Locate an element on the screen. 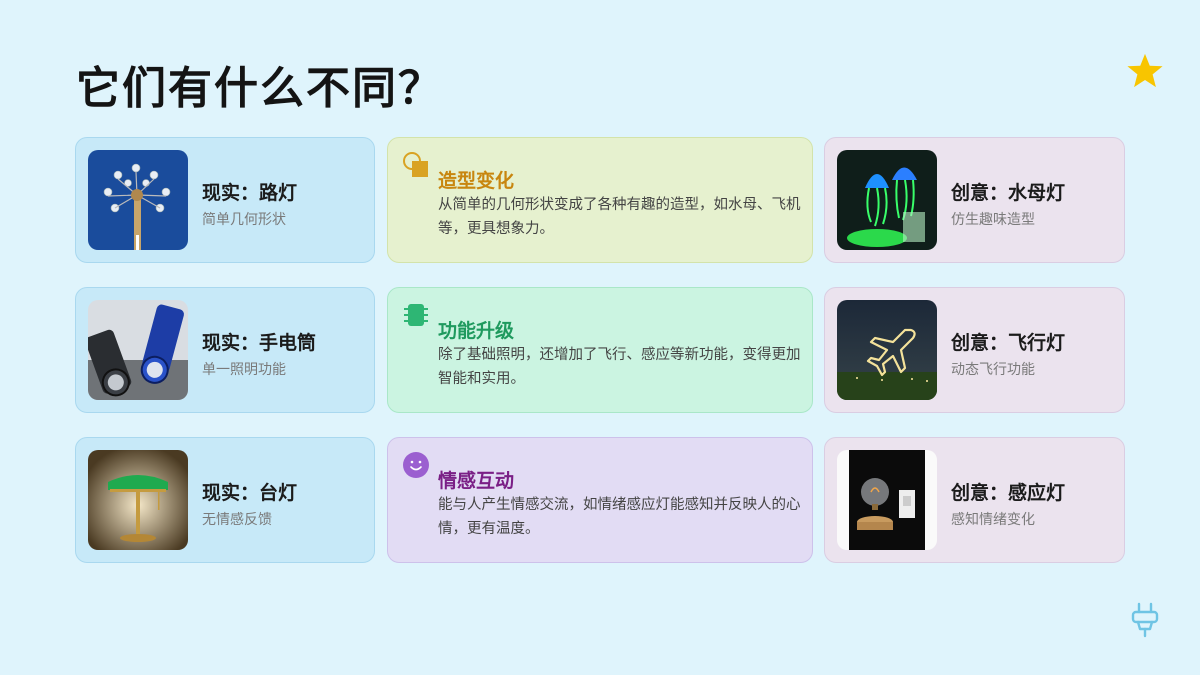 This screenshot has height=675, width=1200. real-card-desklamp: 现实：台灯 无情感反馈 is located at coordinates (225, 500).